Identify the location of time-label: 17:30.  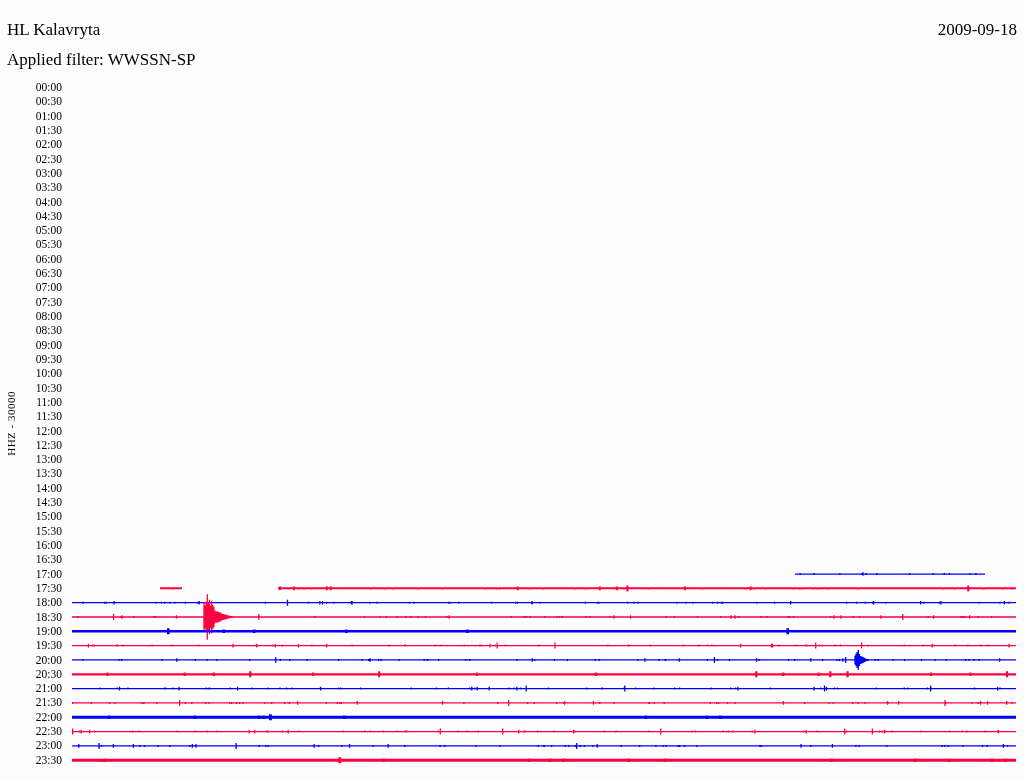
(48, 588).